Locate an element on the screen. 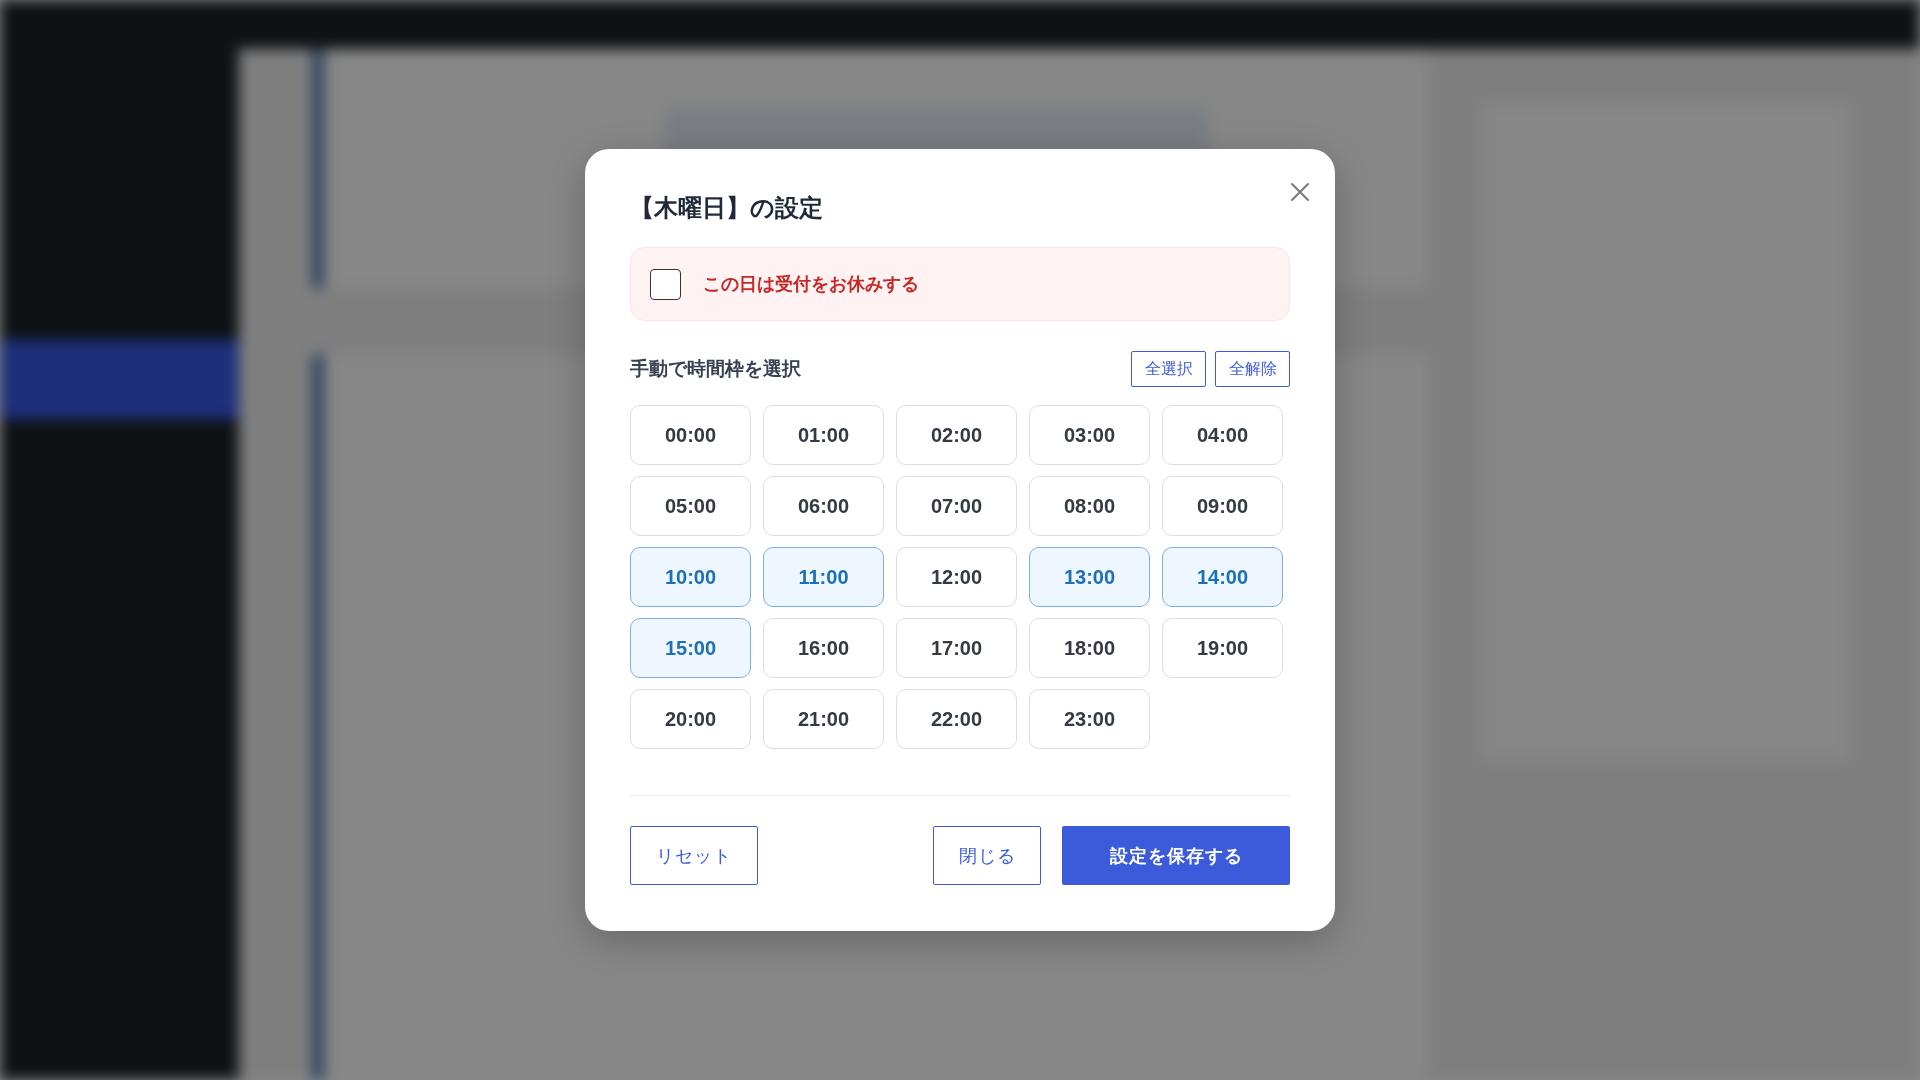 Image resolution: width=1920 pixels, height=1080 pixels. time-slot-button: 13:00 is located at coordinates (1089, 577).